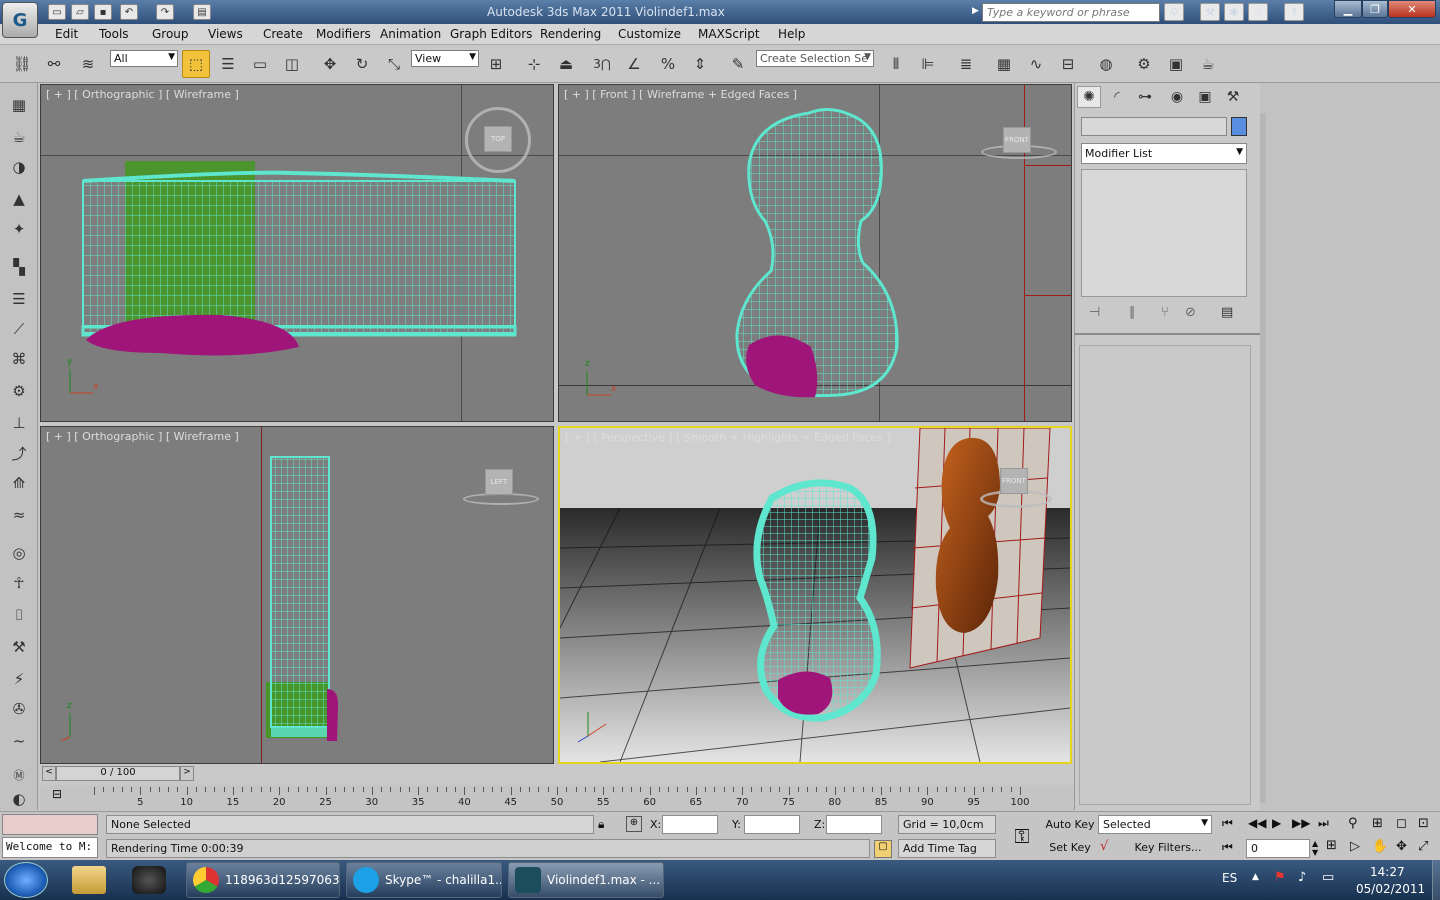 This screenshot has width=1440, height=900. Describe the element at coordinates (570, 34) in the screenshot. I see `menu-rendering: Rendering` at that location.